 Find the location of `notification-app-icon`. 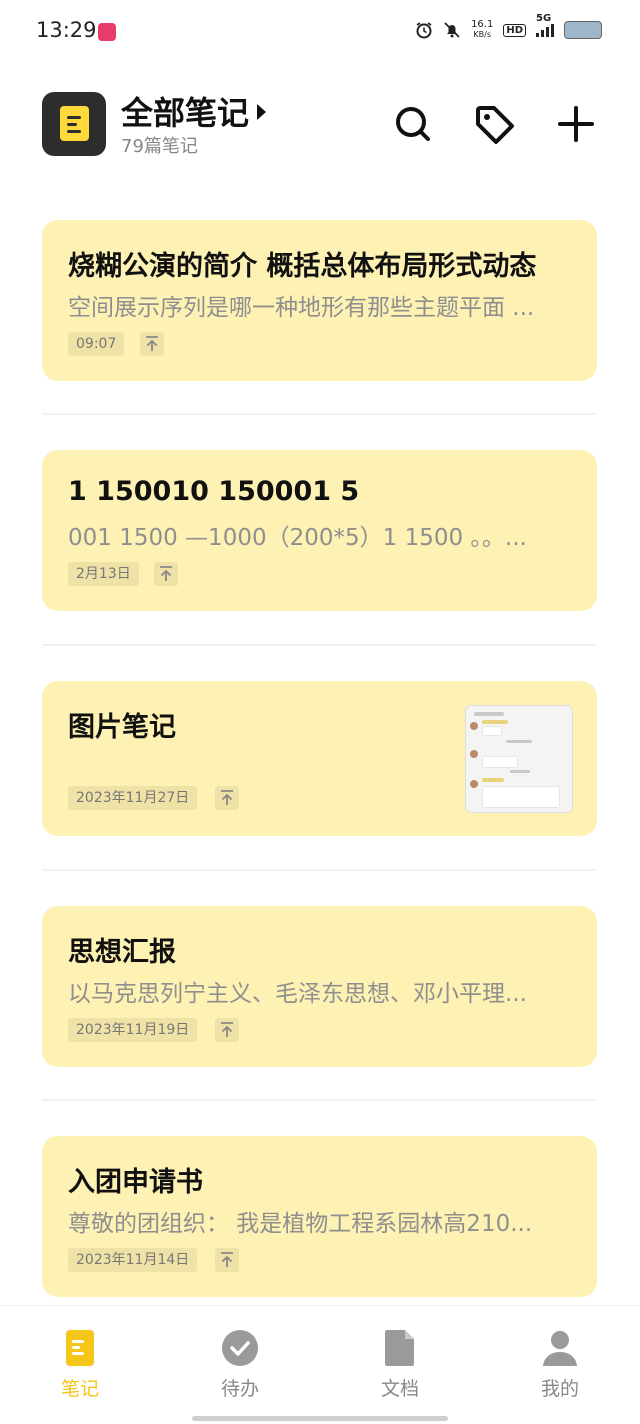

notification-app-icon is located at coordinates (107, 32).